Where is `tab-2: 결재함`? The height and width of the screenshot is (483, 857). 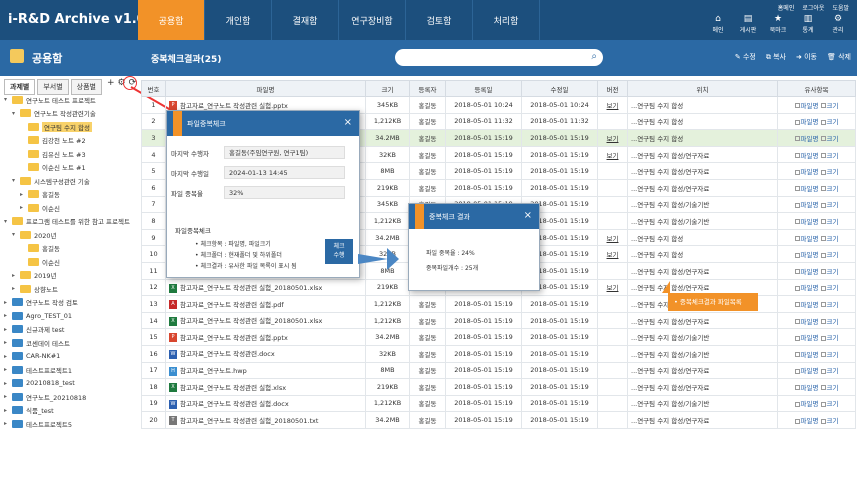
tab-2: 결재함 is located at coordinates (305, 20).